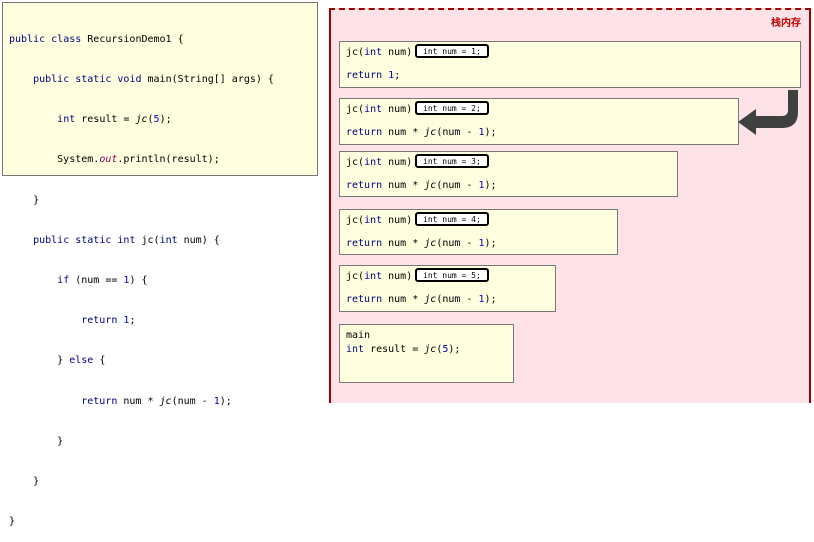  What do you see at coordinates (452, 219) in the screenshot?
I see `param-badge: int num = 4;` at bounding box center [452, 219].